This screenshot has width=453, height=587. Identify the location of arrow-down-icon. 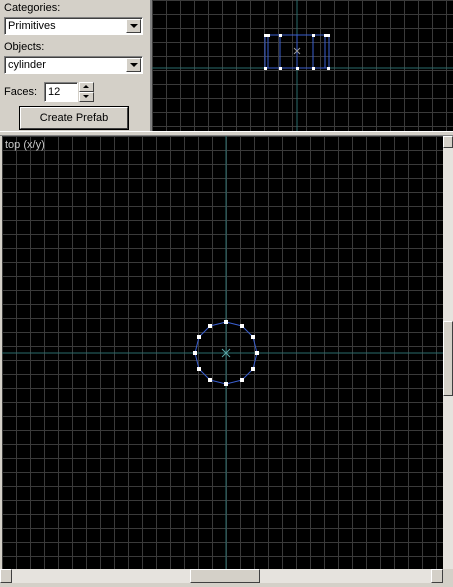
(86, 97).